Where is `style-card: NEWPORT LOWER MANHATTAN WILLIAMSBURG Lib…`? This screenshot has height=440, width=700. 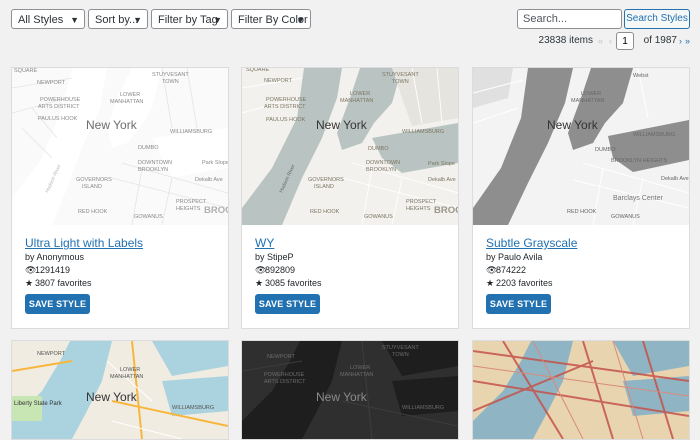 style-card: NEWPORT LOWER MANHATTAN WILLIAMSBURG Lib… is located at coordinates (120, 390).